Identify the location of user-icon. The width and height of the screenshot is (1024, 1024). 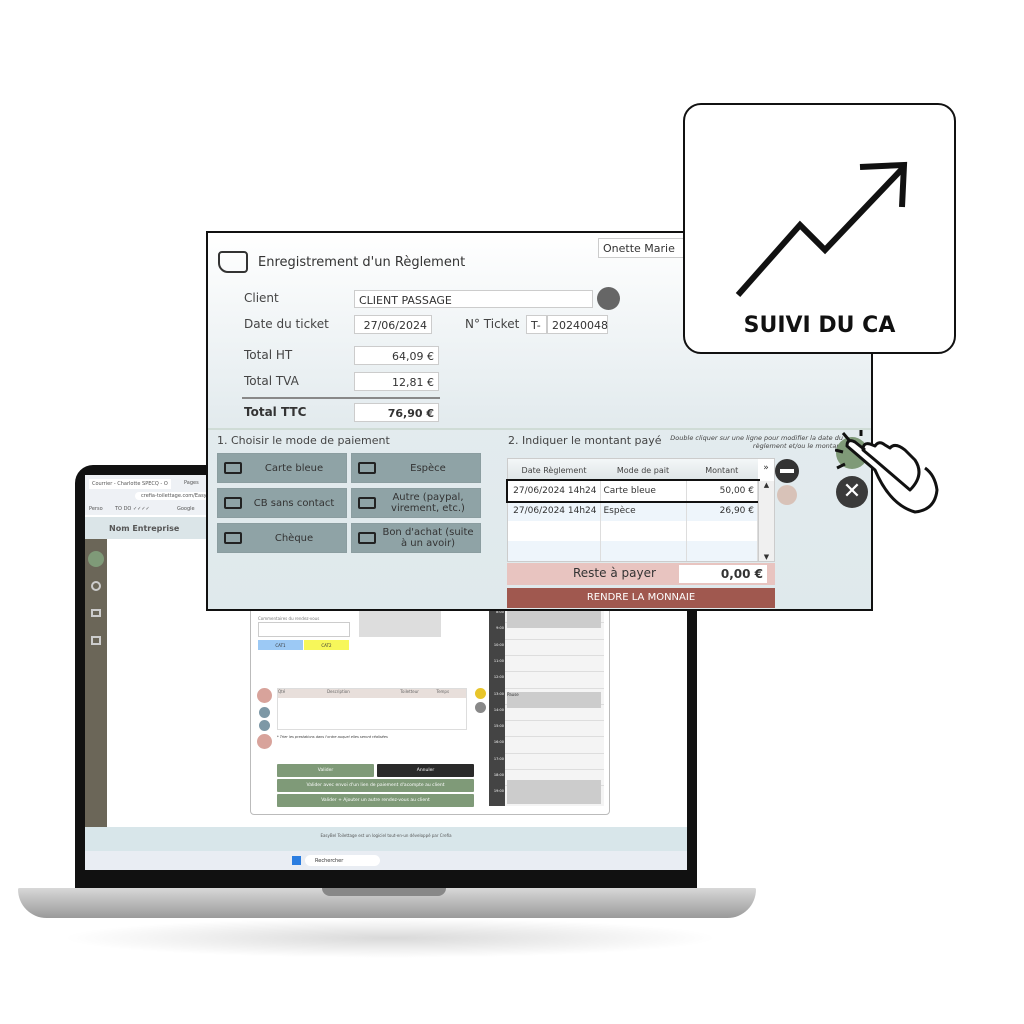
(608, 298).